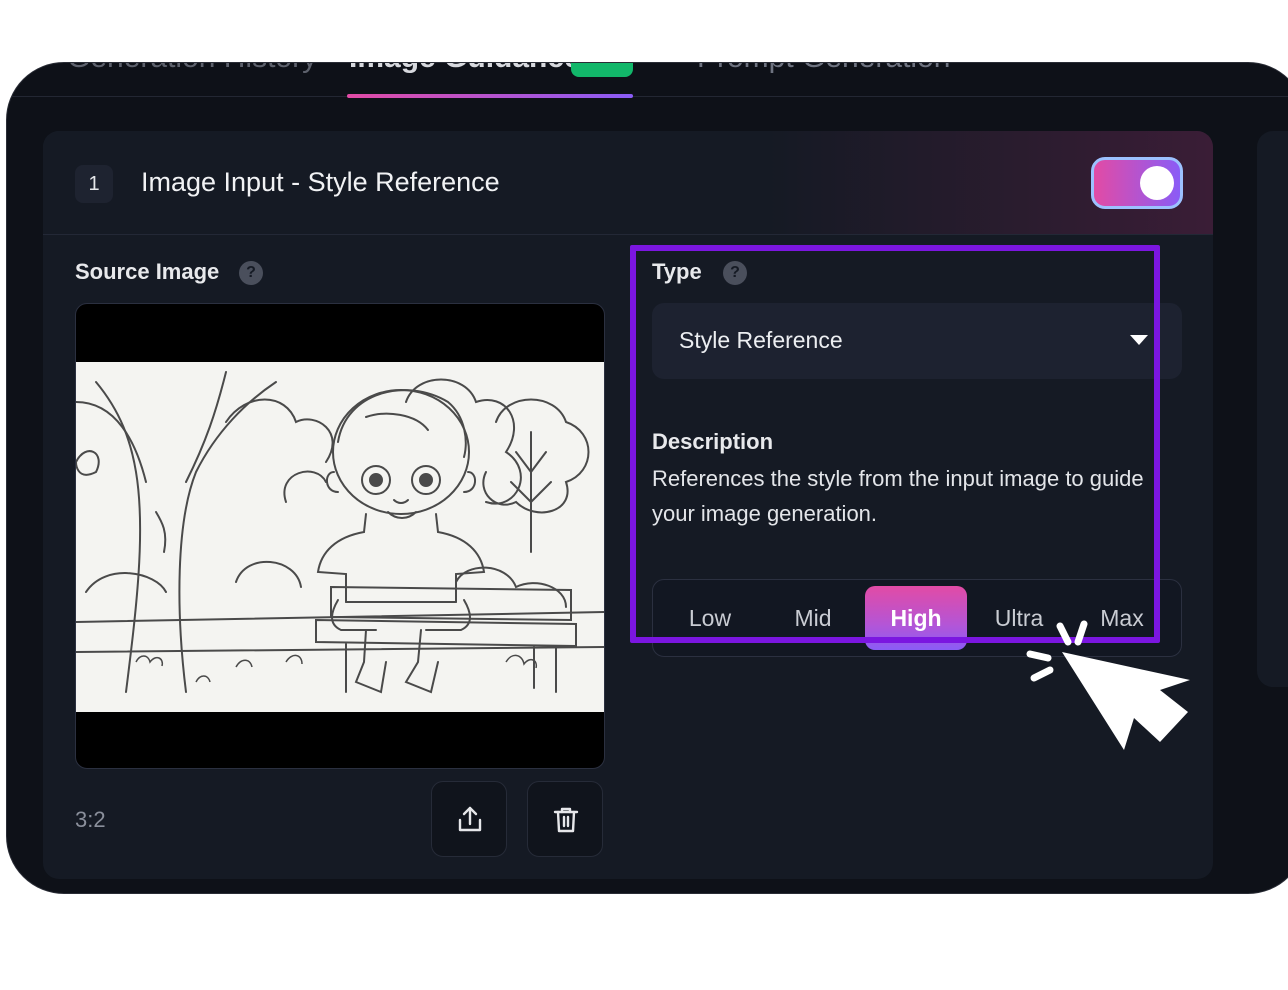 This screenshot has height=990, width=1288. Describe the element at coordinates (192, 69) in the screenshot. I see `tab-generation-history: Generation History` at that location.